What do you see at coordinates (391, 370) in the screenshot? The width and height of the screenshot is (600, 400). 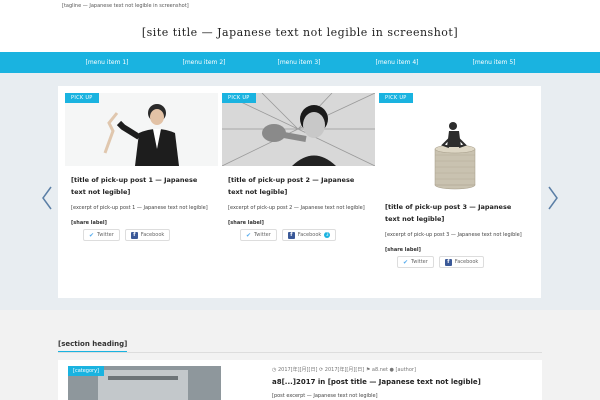 I see `user-icon: ●` at bounding box center [391, 370].